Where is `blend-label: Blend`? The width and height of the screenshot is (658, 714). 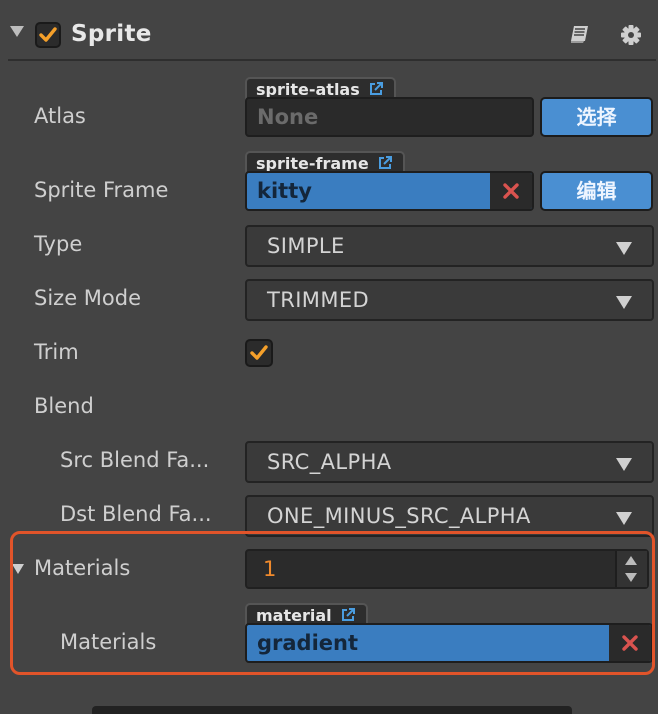
blend-label: Blend is located at coordinates (64, 406).